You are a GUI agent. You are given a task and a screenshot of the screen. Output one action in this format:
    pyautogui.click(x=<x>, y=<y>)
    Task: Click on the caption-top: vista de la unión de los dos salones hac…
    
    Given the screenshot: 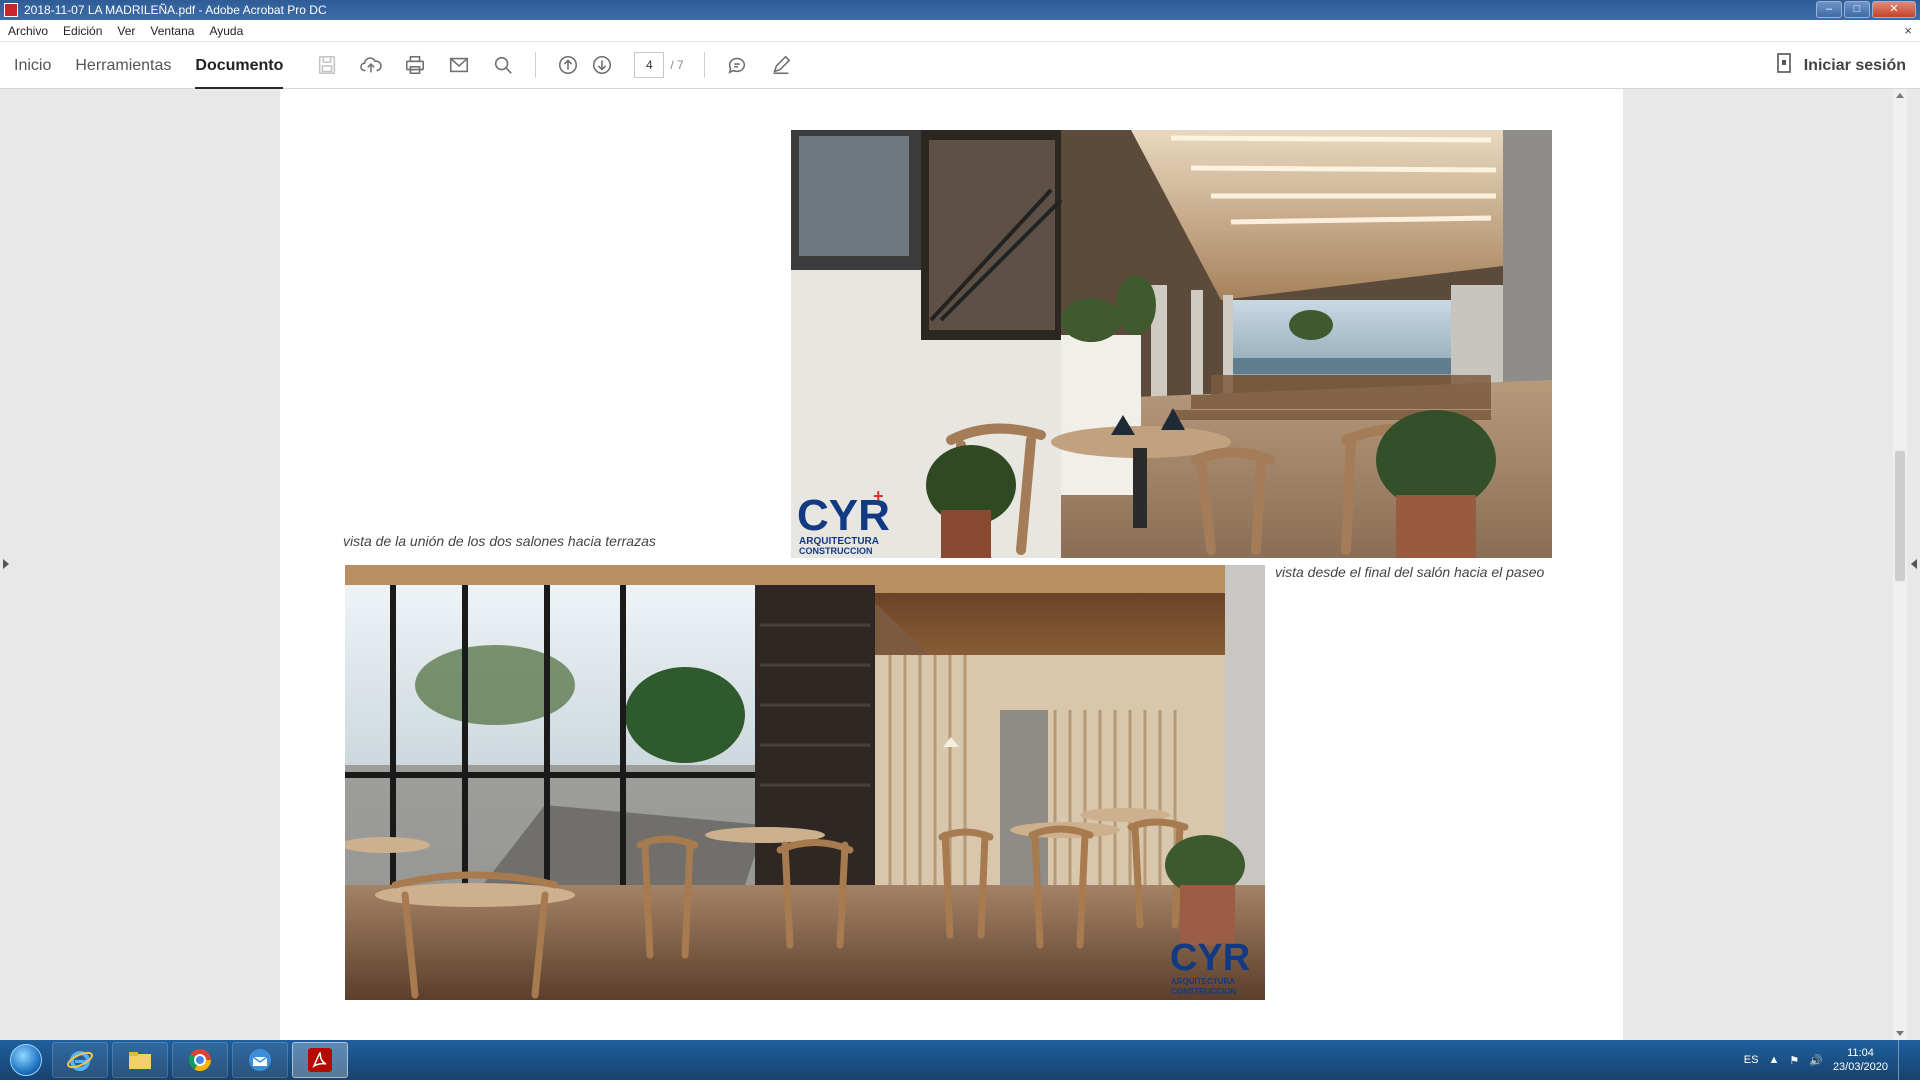 What is the action you would take?
    pyautogui.click(x=499, y=541)
    